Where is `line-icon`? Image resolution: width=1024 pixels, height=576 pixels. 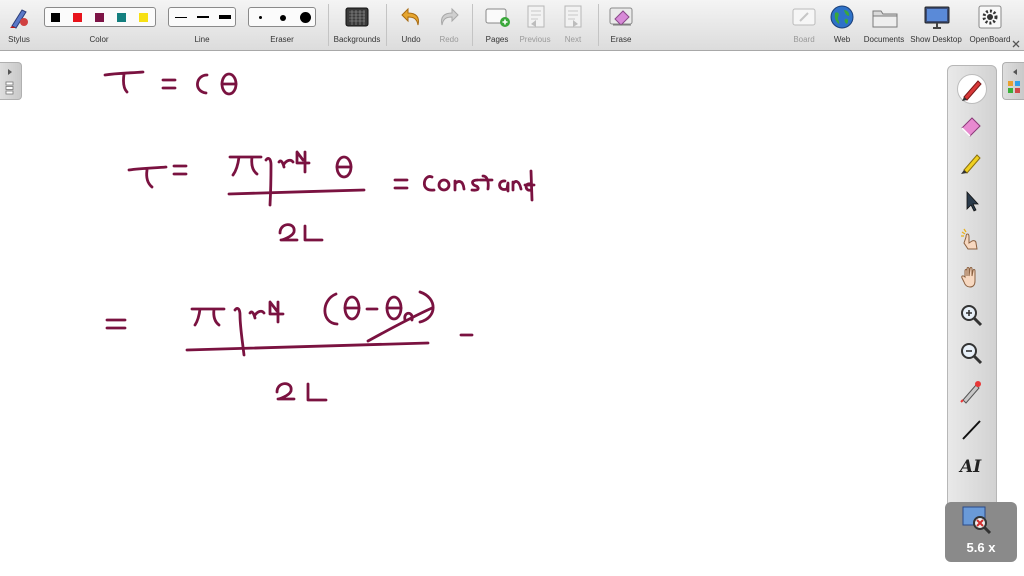
line-icon is located at coordinates (971, 430).